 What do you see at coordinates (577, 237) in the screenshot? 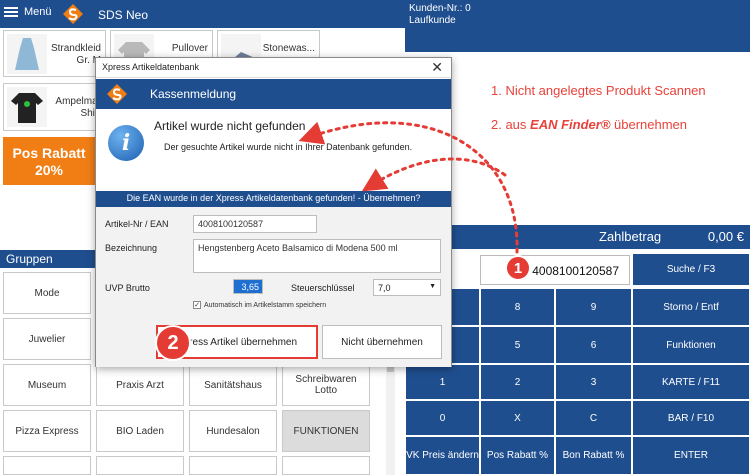
I see `payment-bar: Zahlbetrag 0,00 €` at bounding box center [577, 237].